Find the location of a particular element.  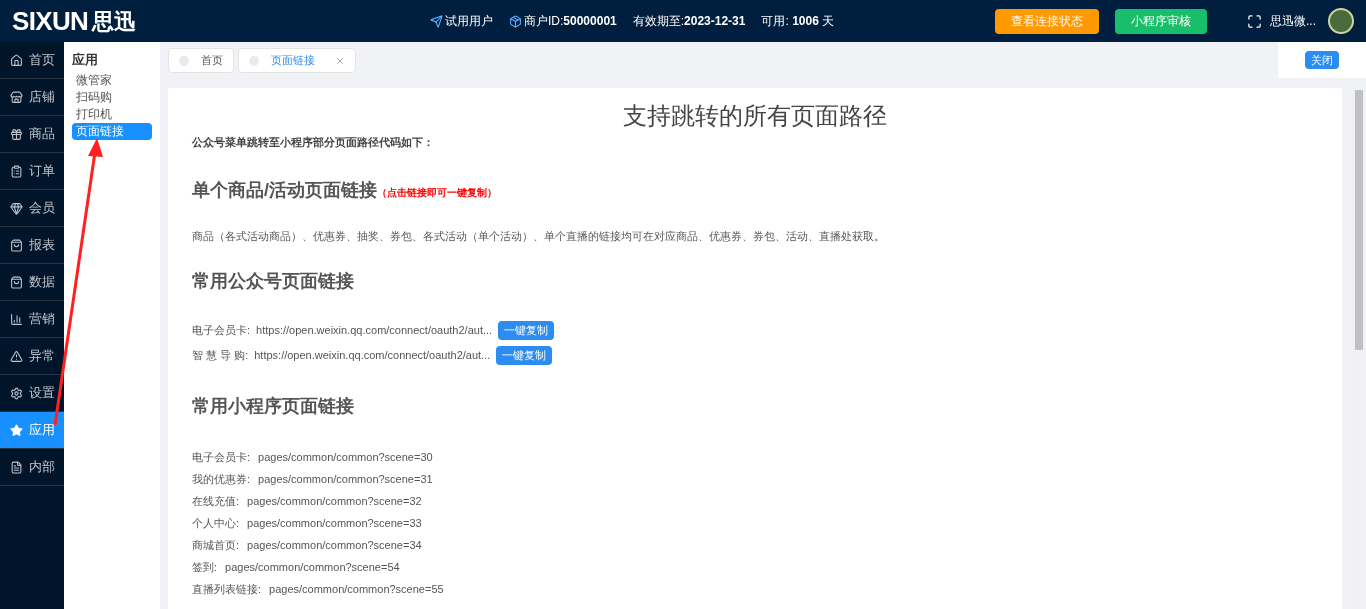

copy-hint: （点击链接即可一键复制） is located at coordinates (437, 192).